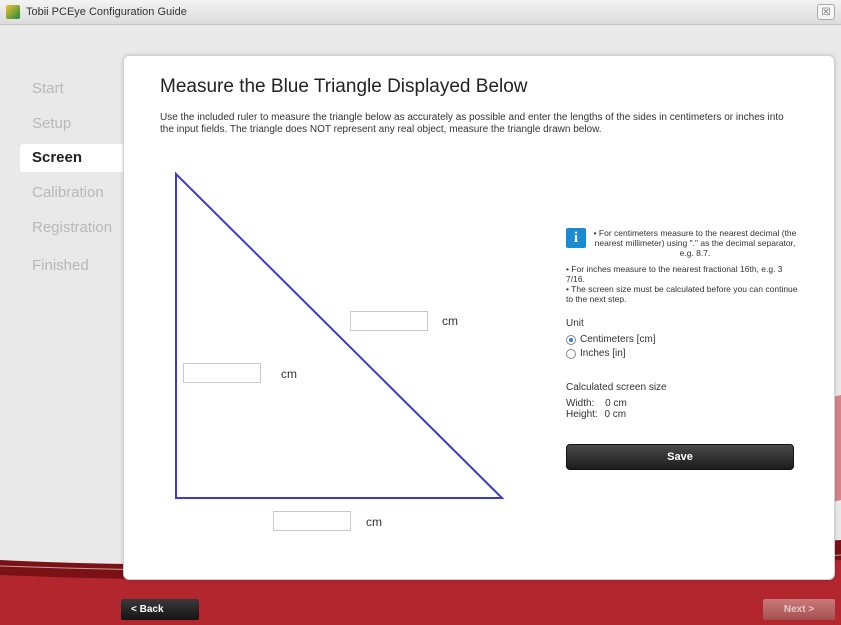 The width and height of the screenshot is (841, 625). What do you see at coordinates (52, 123) in the screenshot?
I see `sidebar-step-setup: Setup` at bounding box center [52, 123].